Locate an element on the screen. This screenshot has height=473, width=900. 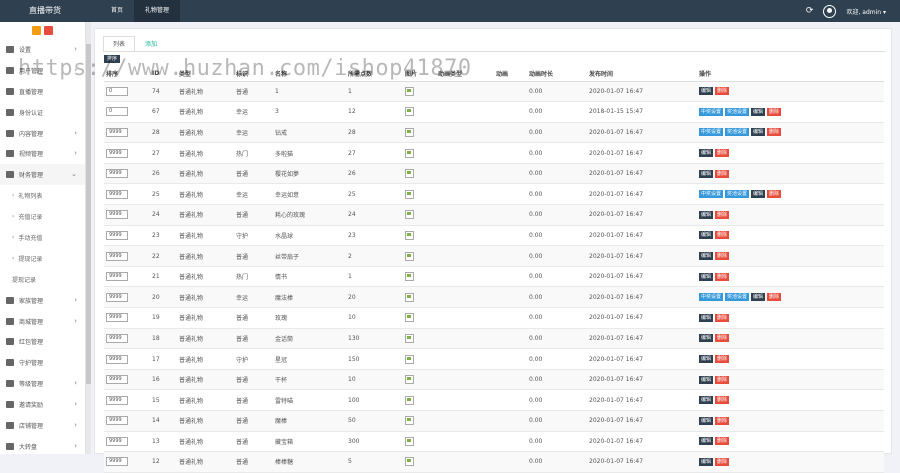
sidebar-scroll-thumb is located at coordinates (88, 214).